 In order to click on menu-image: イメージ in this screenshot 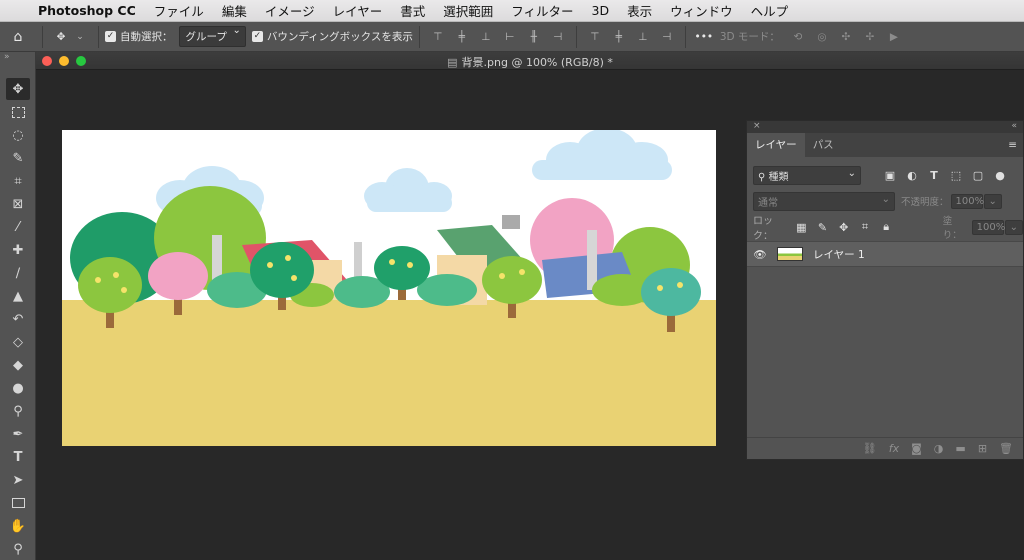, I will do `click(290, 10)`.